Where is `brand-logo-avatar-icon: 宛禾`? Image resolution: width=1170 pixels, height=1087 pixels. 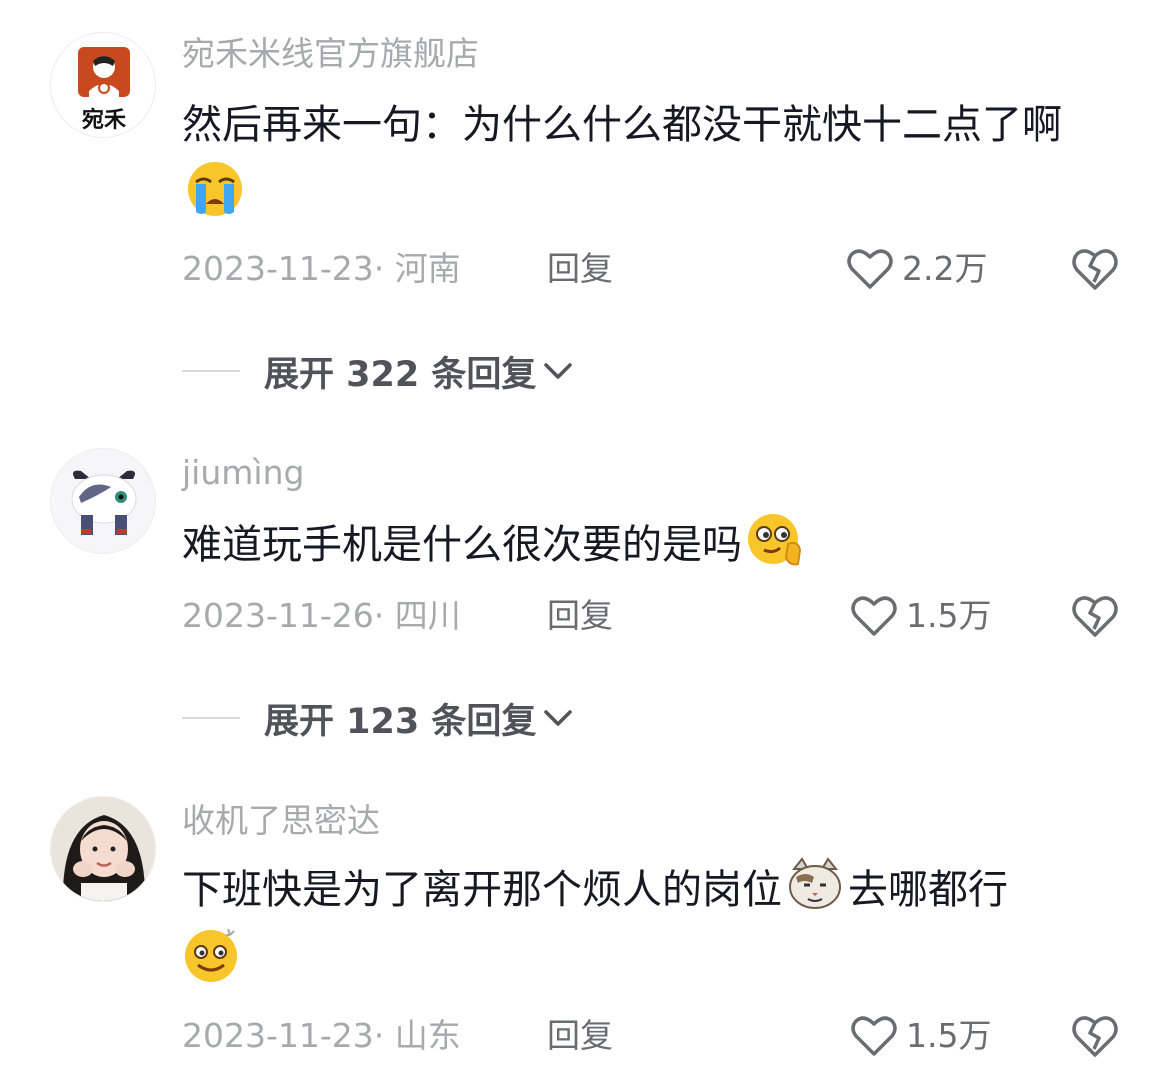 brand-logo-avatar-icon: 宛禾 is located at coordinates (103, 85).